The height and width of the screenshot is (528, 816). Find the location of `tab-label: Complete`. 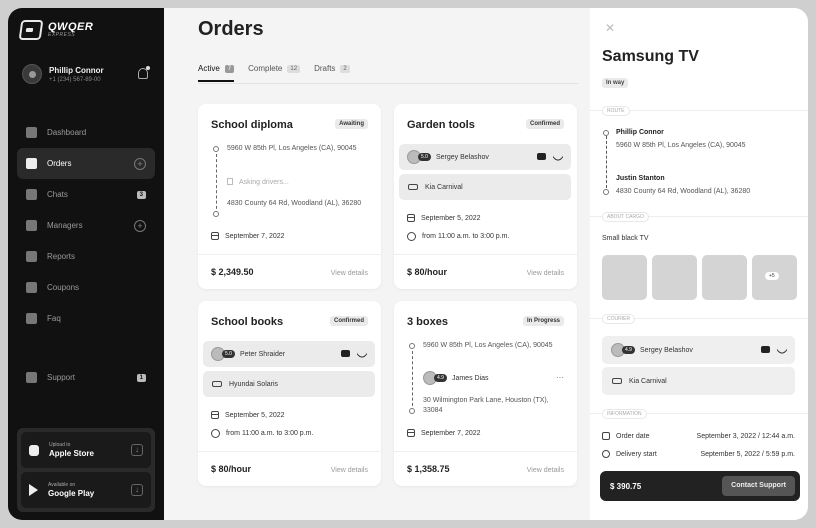

tab-label: Complete is located at coordinates (265, 68).